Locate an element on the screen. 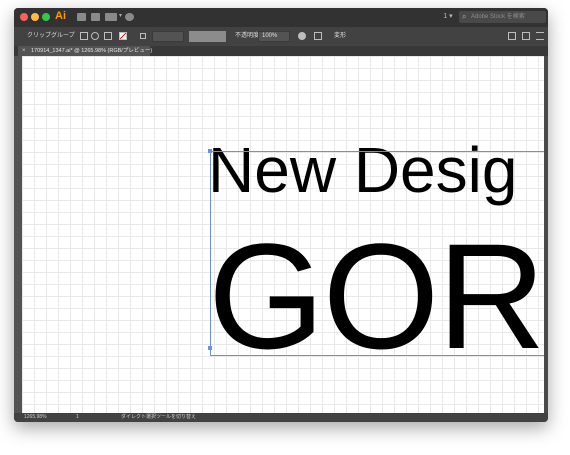 The image size is (570, 455). workspace-switcher: 1 ▾ is located at coordinates (448, 17).